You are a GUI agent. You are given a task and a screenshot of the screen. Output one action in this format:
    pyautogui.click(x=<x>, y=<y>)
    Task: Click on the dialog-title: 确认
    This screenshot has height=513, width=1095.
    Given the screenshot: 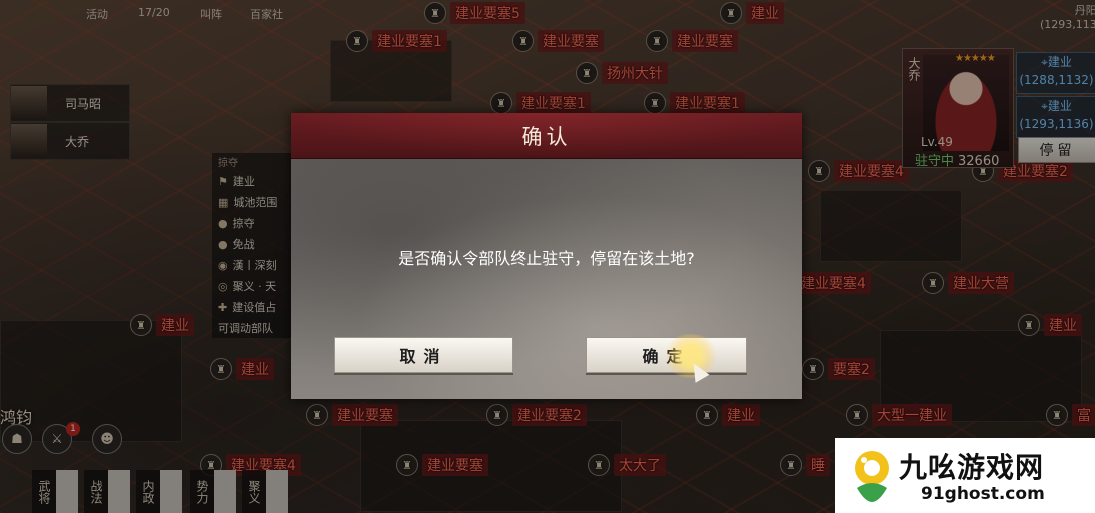 What is the action you would take?
    pyautogui.click(x=546, y=136)
    